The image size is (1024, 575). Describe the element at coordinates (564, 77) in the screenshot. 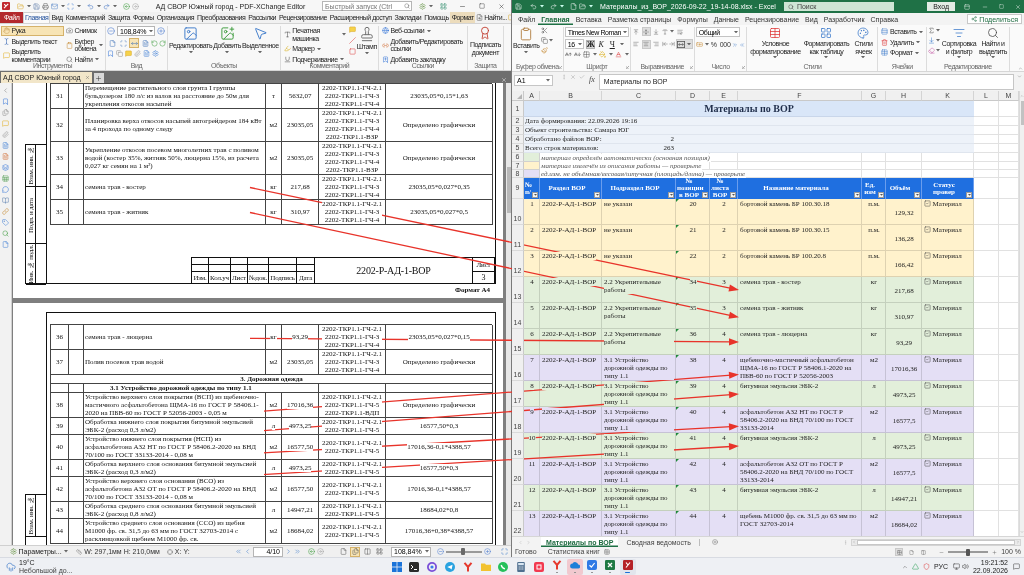

I see `vertical-dots-icon` at that location.